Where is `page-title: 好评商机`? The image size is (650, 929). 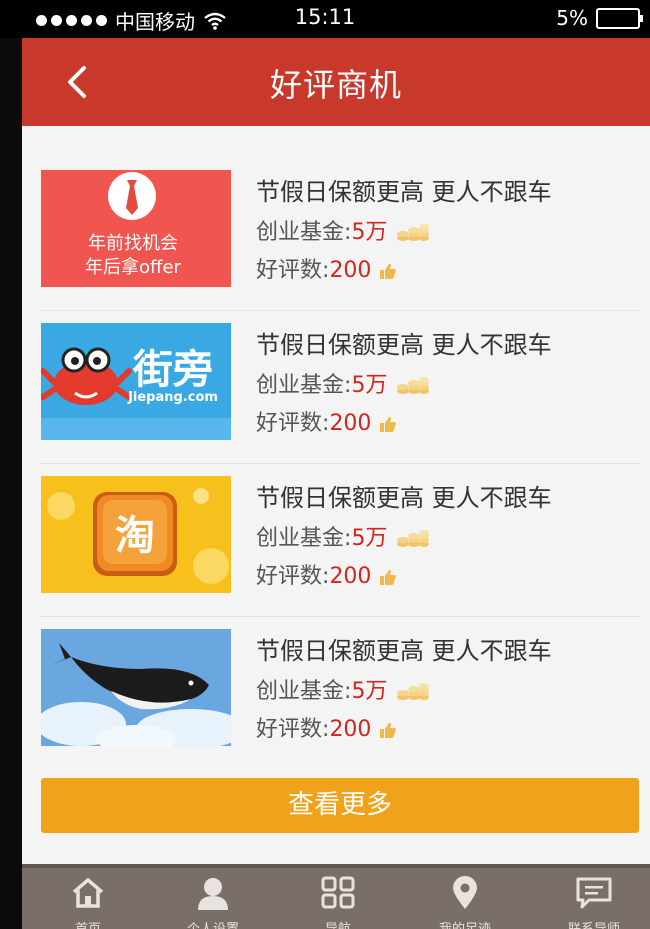
page-title: 好评商机 is located at coordinates (335, 85).